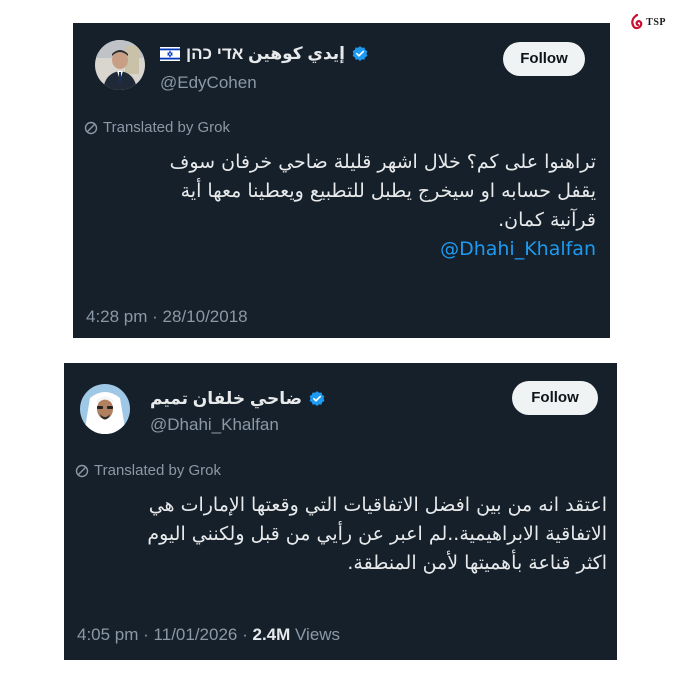 This screenshot has width=680, height=680. I want to click on author-name-row: ضاحي خلفان تميم, so click(238, 399).